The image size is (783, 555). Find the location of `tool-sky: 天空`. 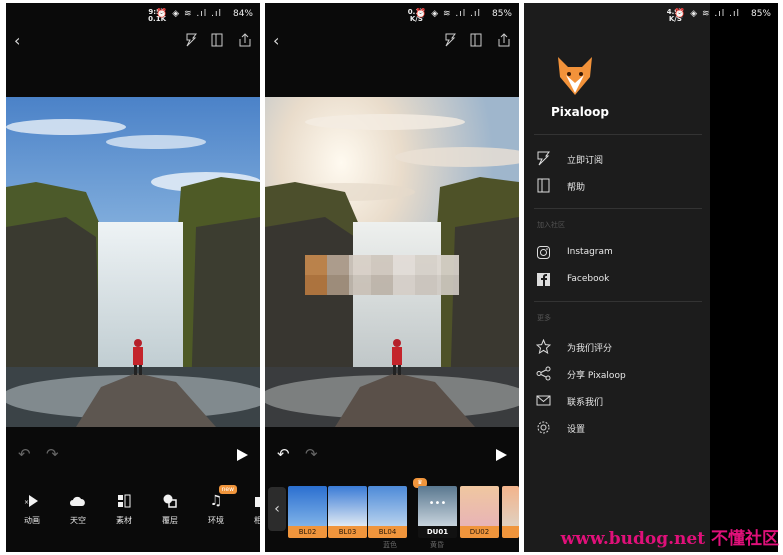

tool-sky: 天空 is located at coordinates (78, 508).